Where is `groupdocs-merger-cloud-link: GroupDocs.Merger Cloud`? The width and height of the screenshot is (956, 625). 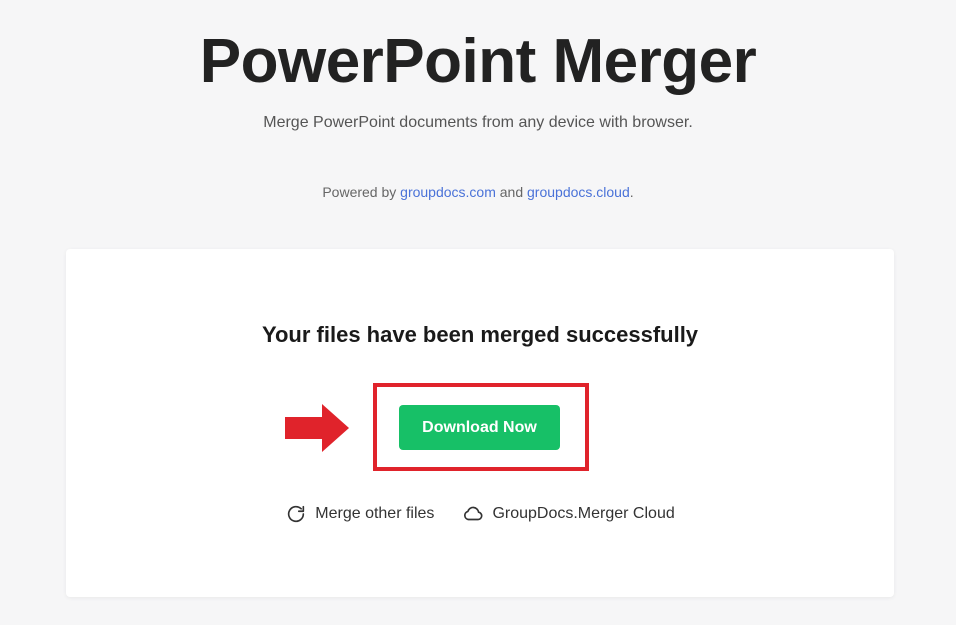 groupdocs-merger-cloud-link: GroupDocs.Merger Cloud is located at coordinates (568, 514).